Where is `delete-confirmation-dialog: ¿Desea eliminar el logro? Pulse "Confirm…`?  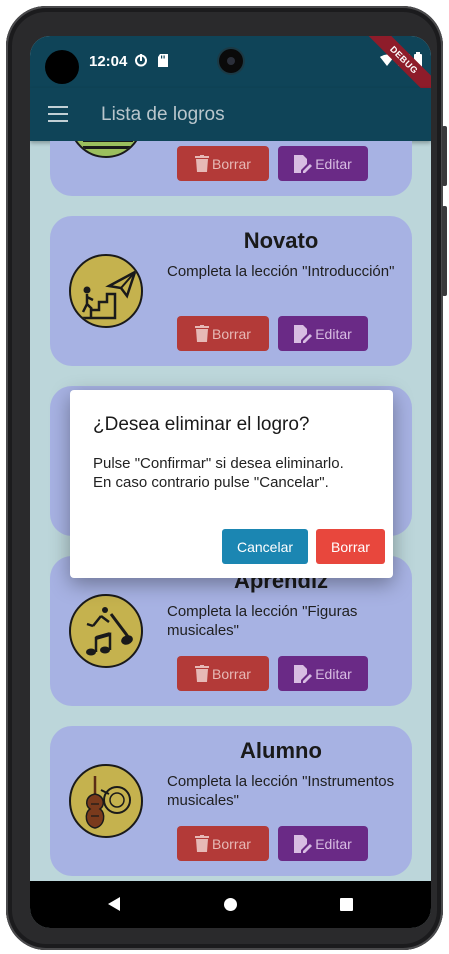
delete-confirmation-dialog: ¿Desea eliminar el logro? Pulse "Confirm… is located at coordinates (231, 484).